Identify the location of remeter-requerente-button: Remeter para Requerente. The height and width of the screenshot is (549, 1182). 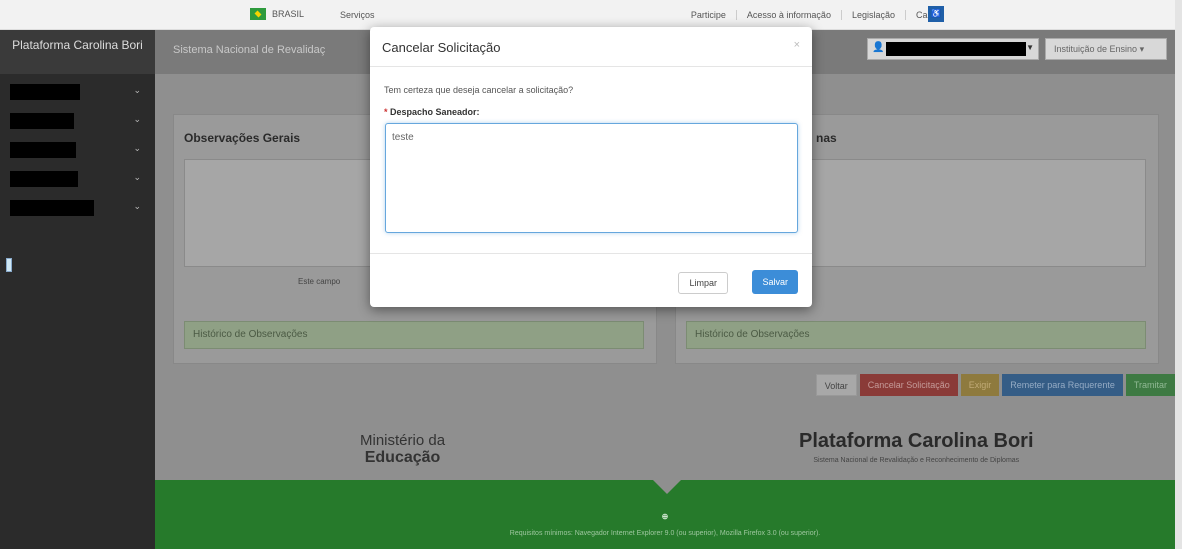
(1062, 385).